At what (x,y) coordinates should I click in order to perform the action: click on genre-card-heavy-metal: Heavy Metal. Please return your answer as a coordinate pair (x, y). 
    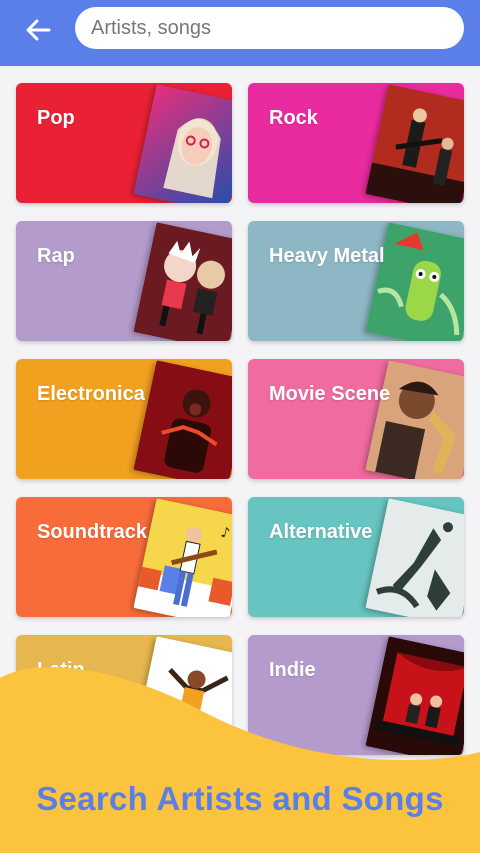
    Looking at the image, I should click on (356, 281).